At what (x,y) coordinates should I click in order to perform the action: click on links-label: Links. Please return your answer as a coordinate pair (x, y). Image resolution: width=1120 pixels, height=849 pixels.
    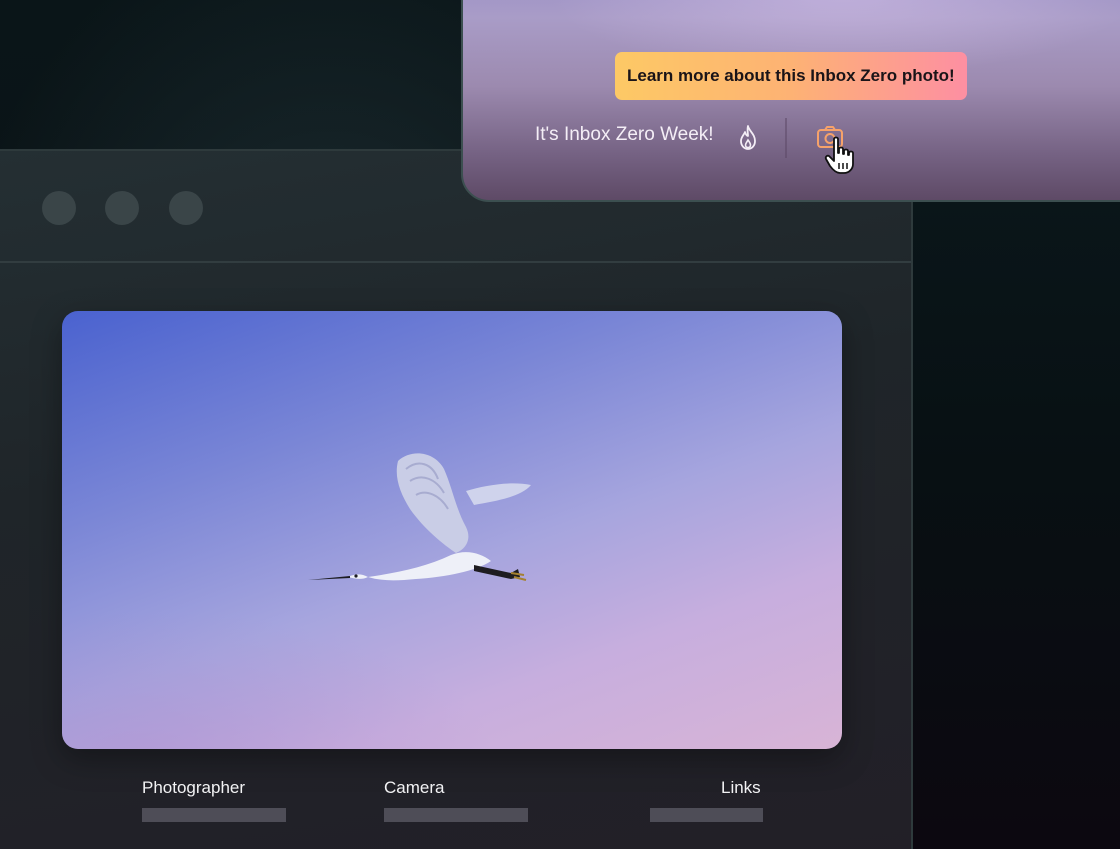
    Looking at the image, I should click on (741, 787).